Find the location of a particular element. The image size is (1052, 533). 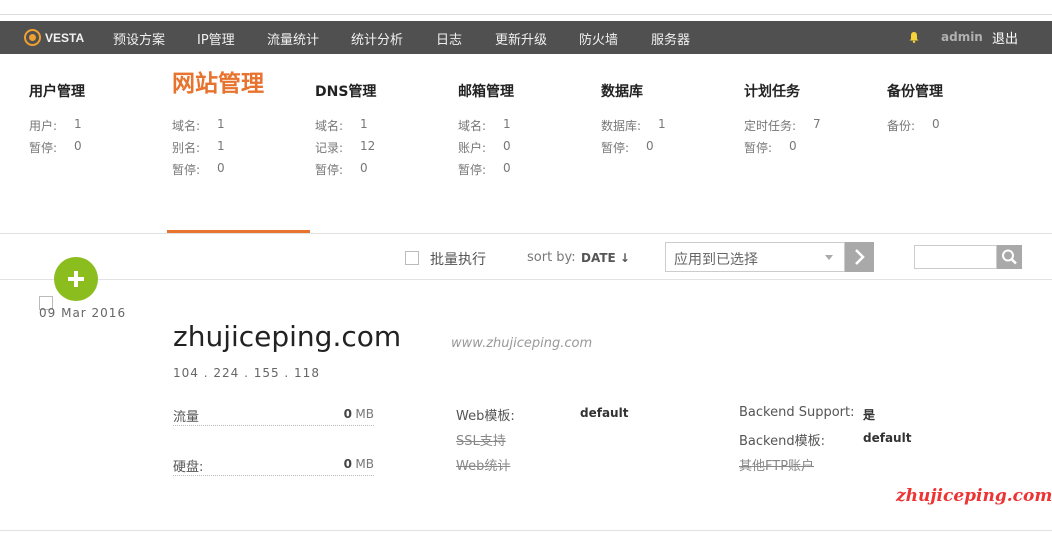

stat-label: 备份: is located at coordinates (901, 126).